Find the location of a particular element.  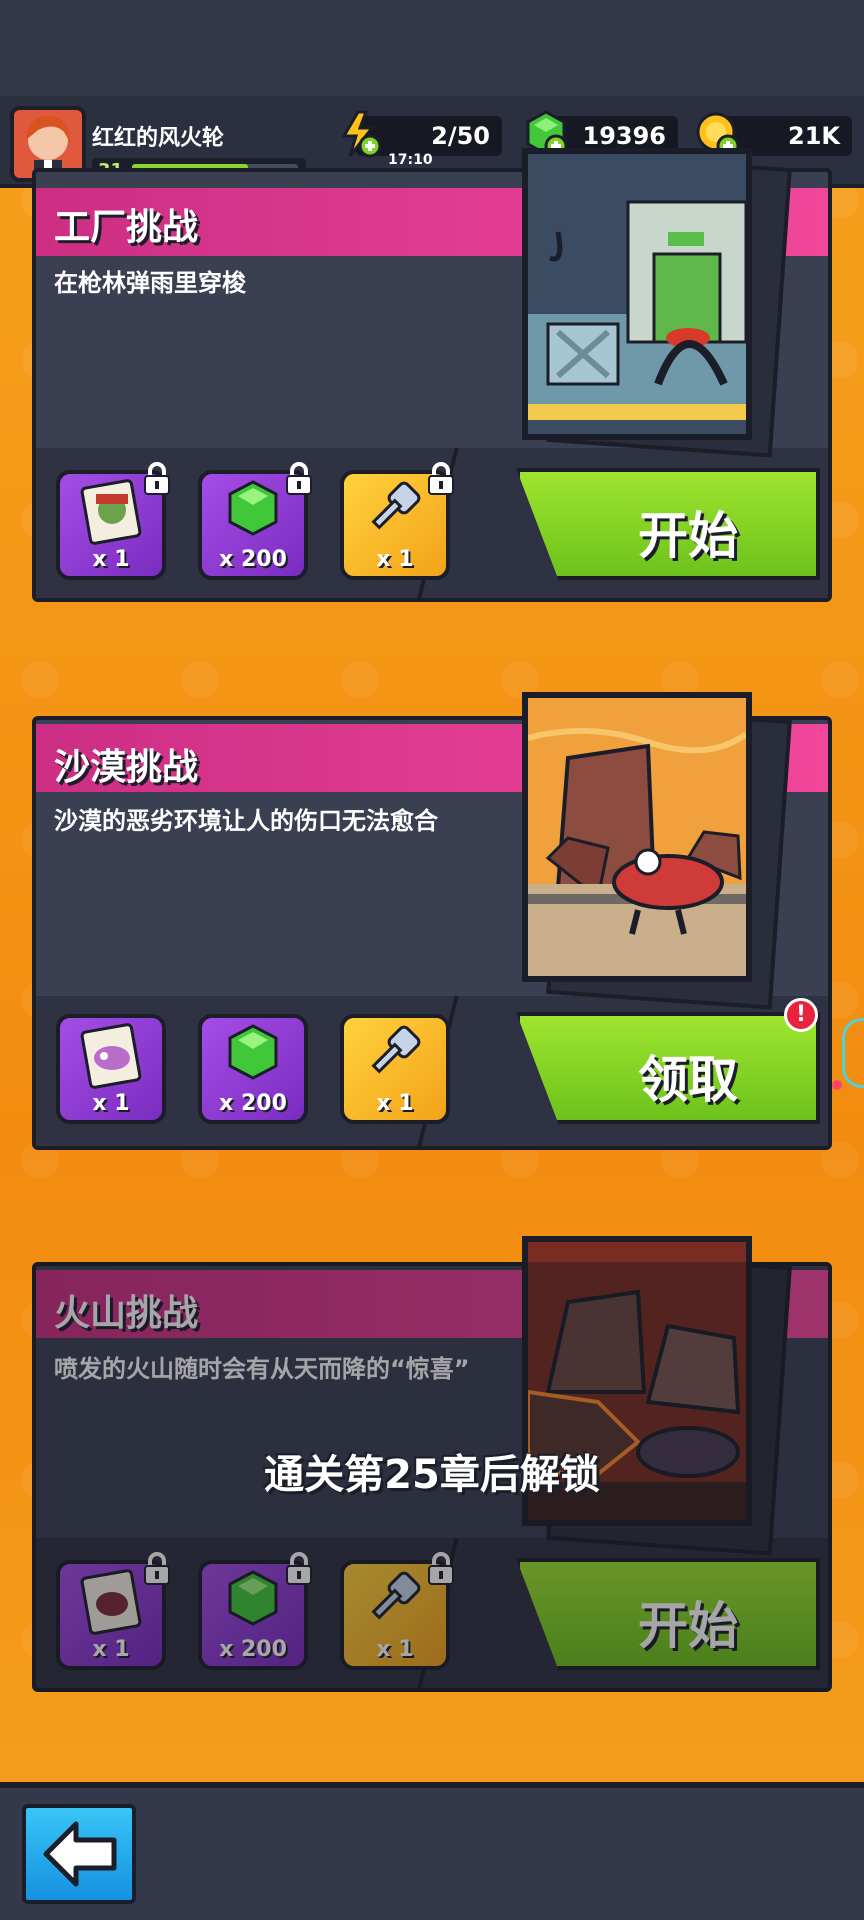

desert-scene-image is located at coordinates (637, 837).